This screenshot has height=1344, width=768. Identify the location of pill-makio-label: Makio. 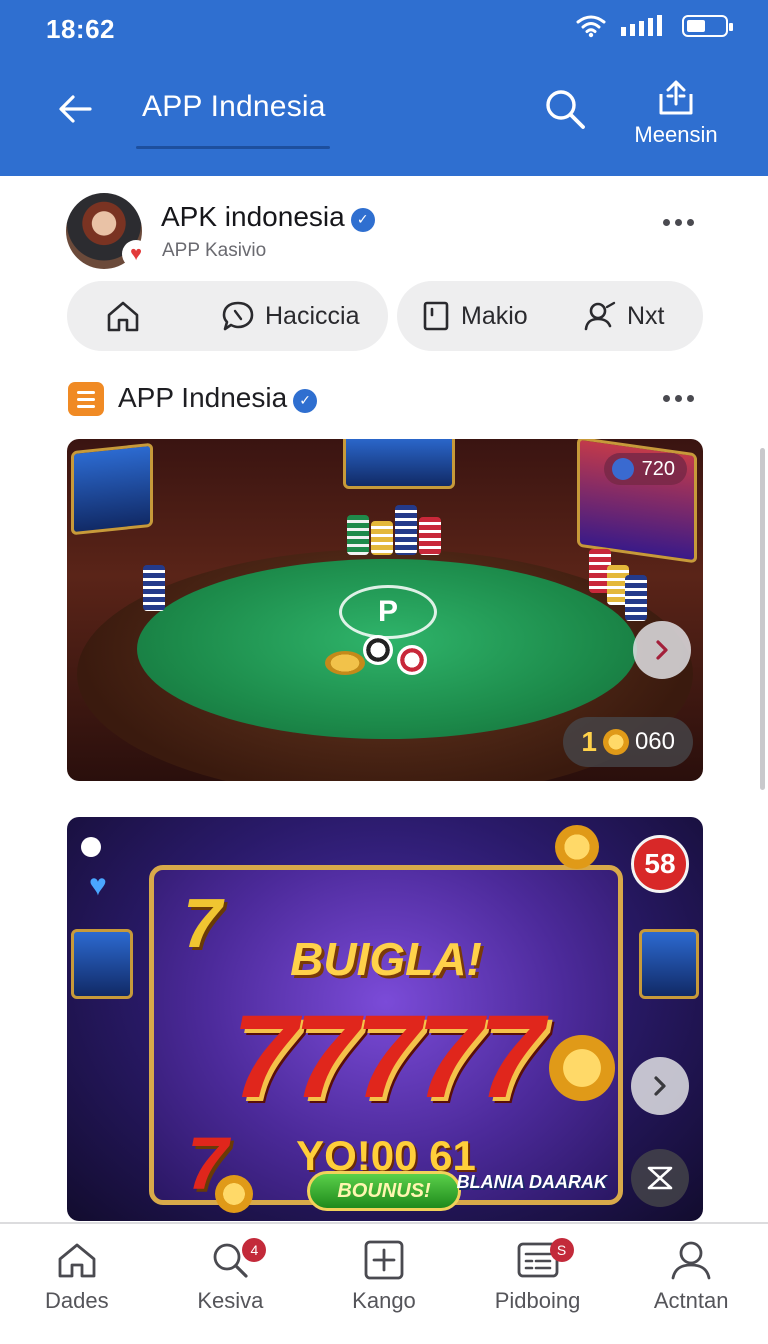
(494, 315).